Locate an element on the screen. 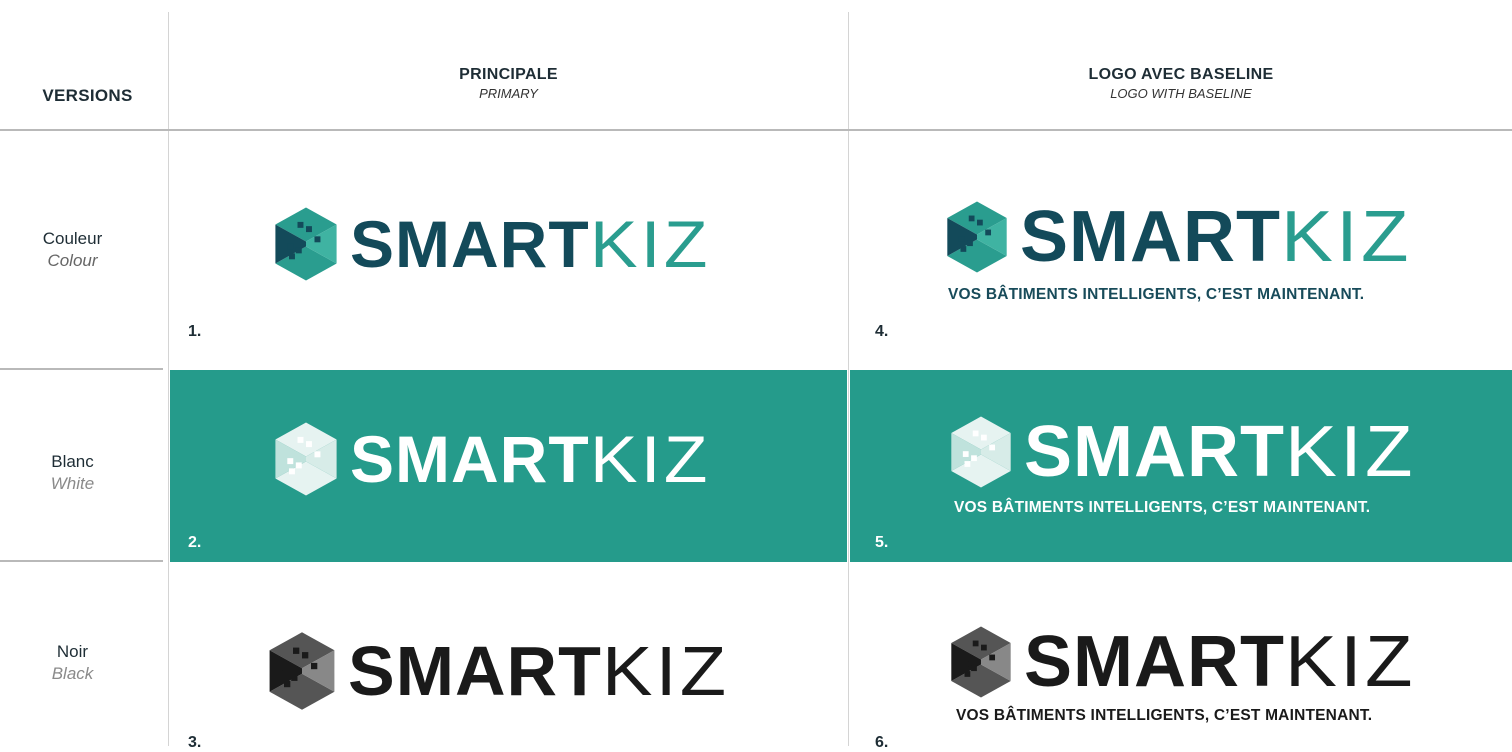 The height and width of the screenshot is (752, 1512). item-number-6: 6. is located at coordinates (882, 742).